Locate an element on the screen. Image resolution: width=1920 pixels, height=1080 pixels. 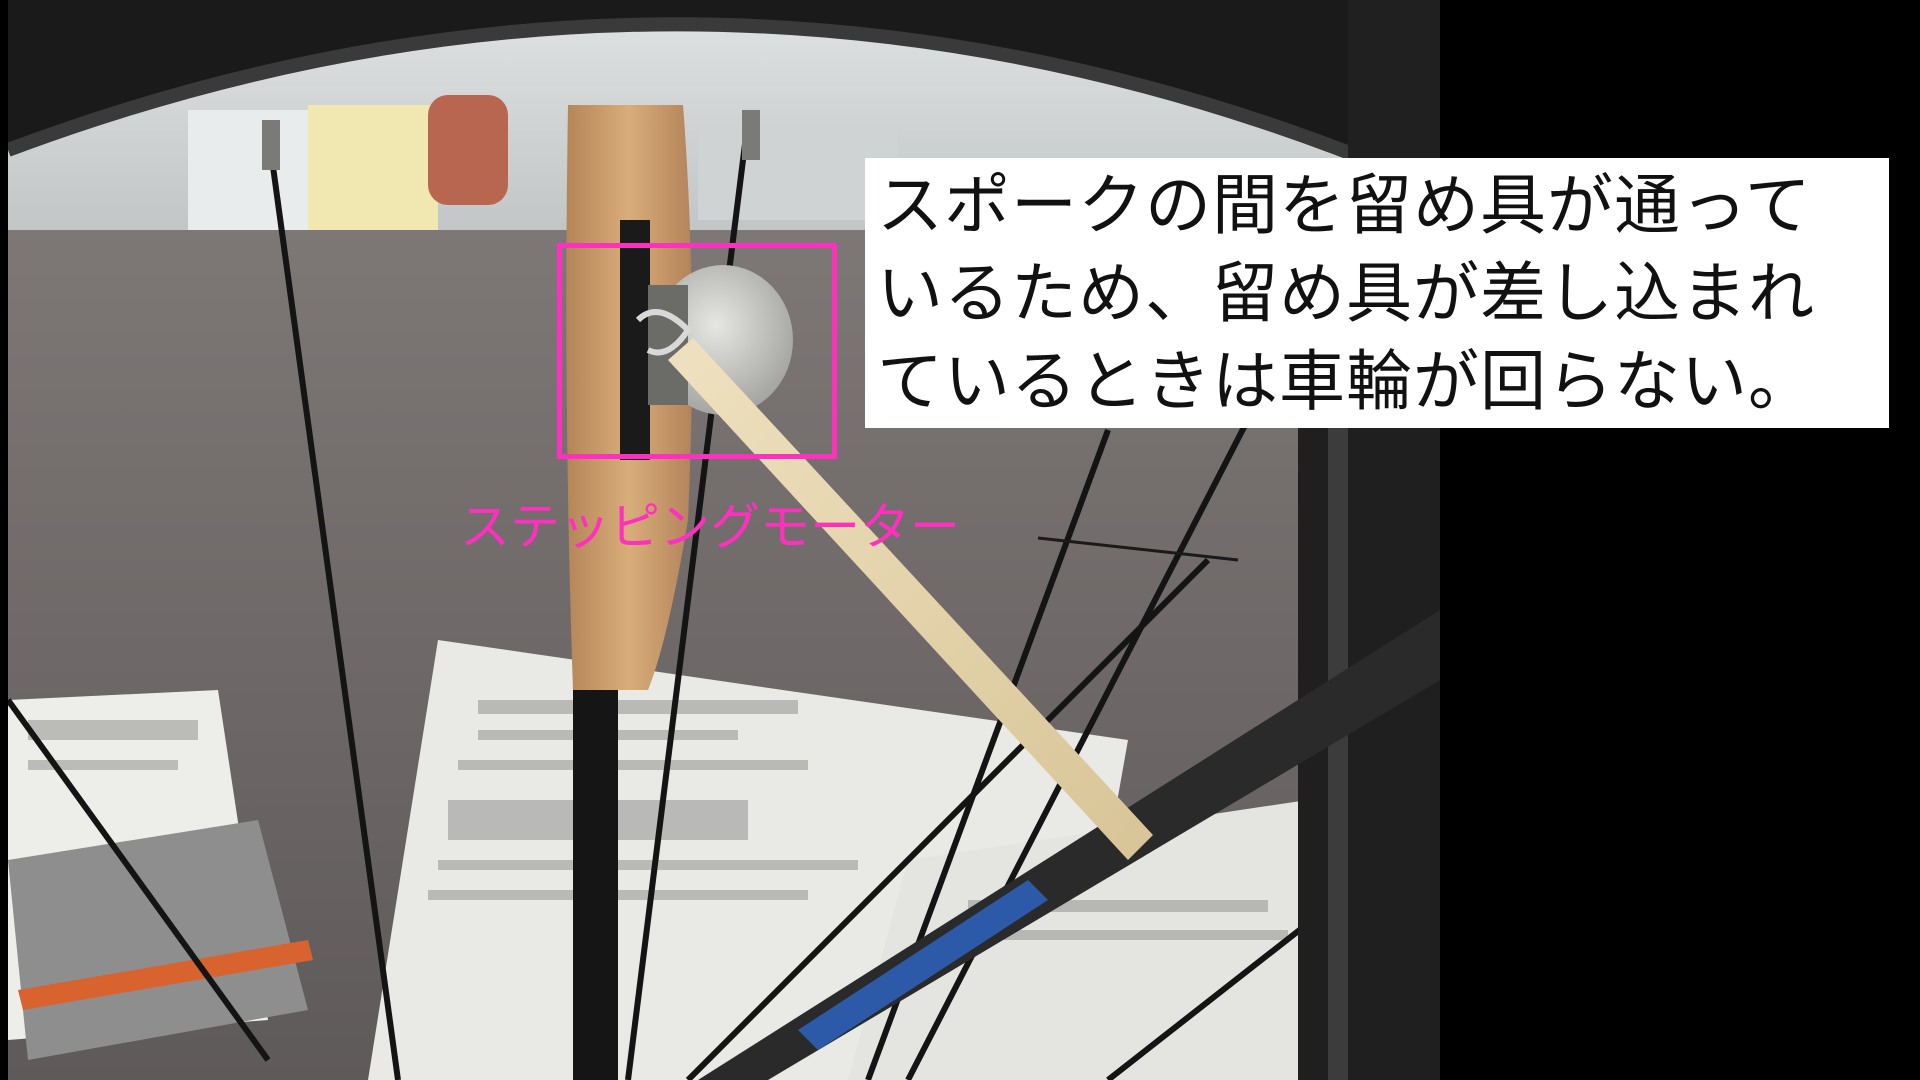
caption-line: いるため、留め具が差し込まれ is located at coordinates (1346, 293).